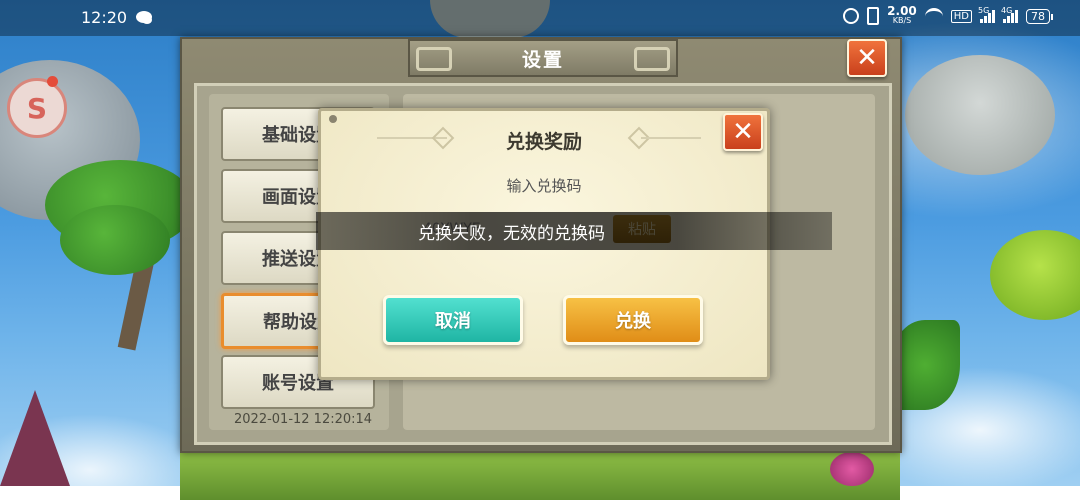 The height and width of the screenshot is (500, 1080). I want to click on speed-value: 2.00, so click(902, 11).